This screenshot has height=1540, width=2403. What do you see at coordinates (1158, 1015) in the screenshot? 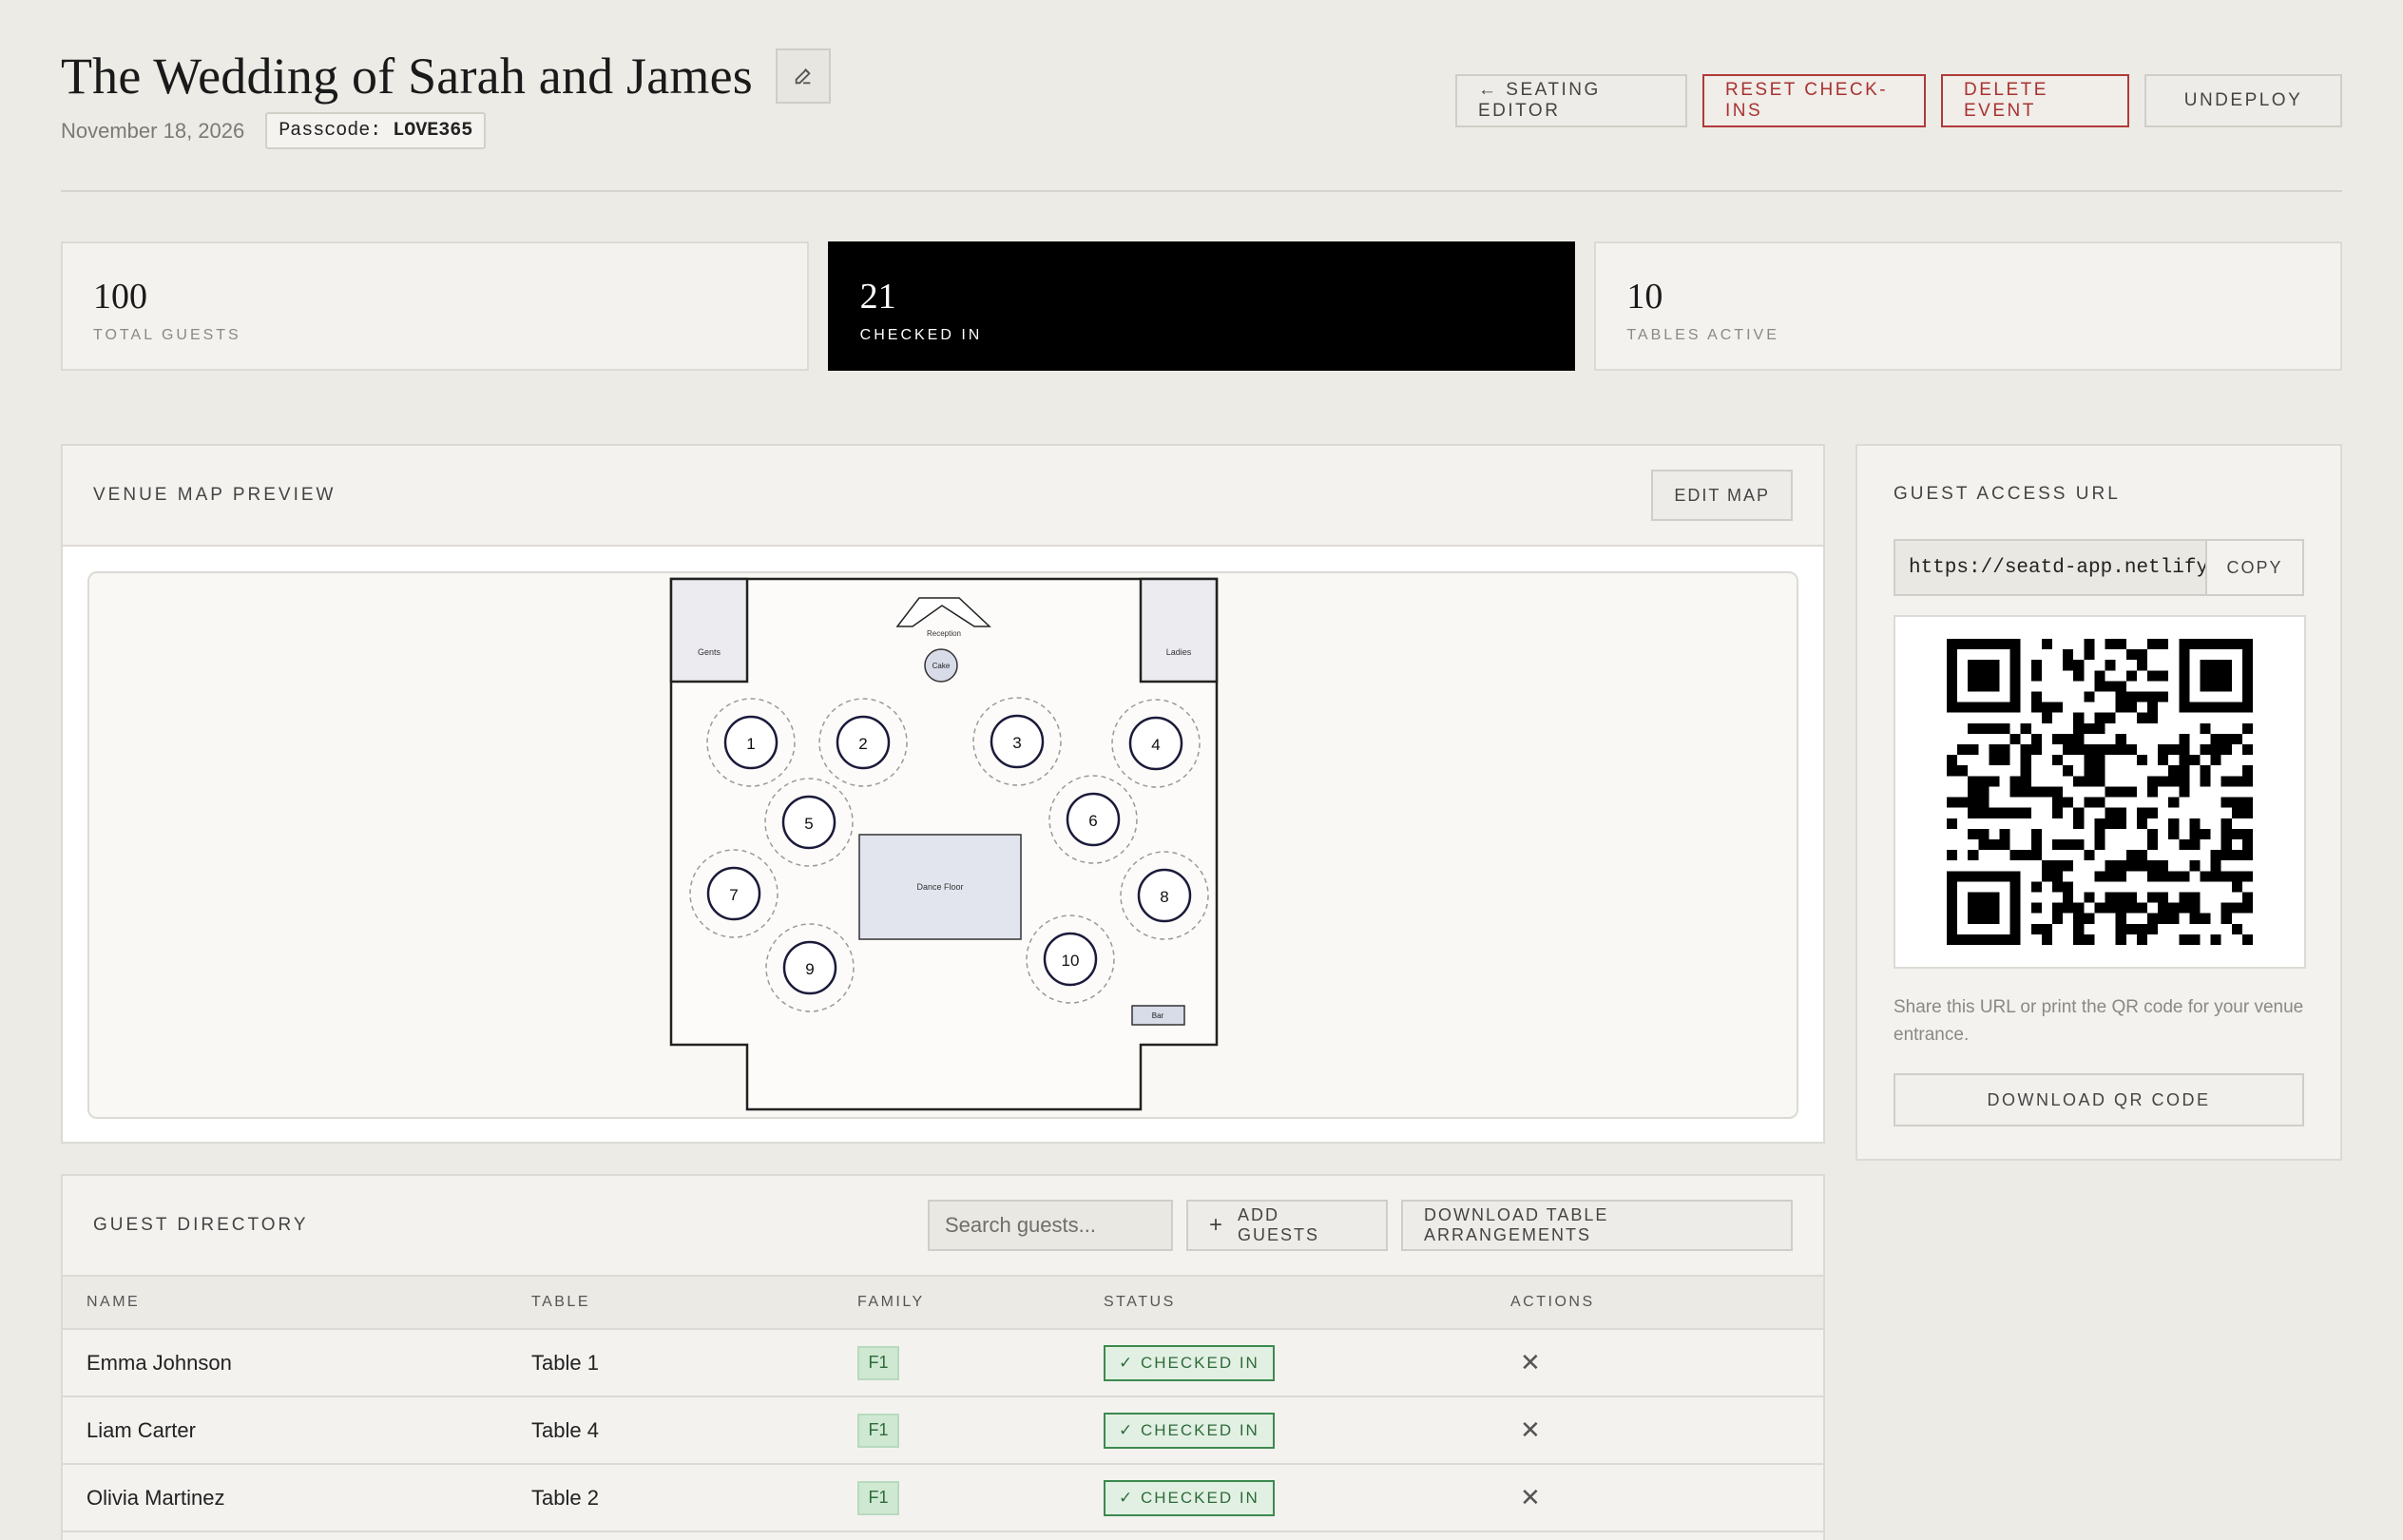
I see `bar-label: Bar` at bounding box center [1158, 1015].